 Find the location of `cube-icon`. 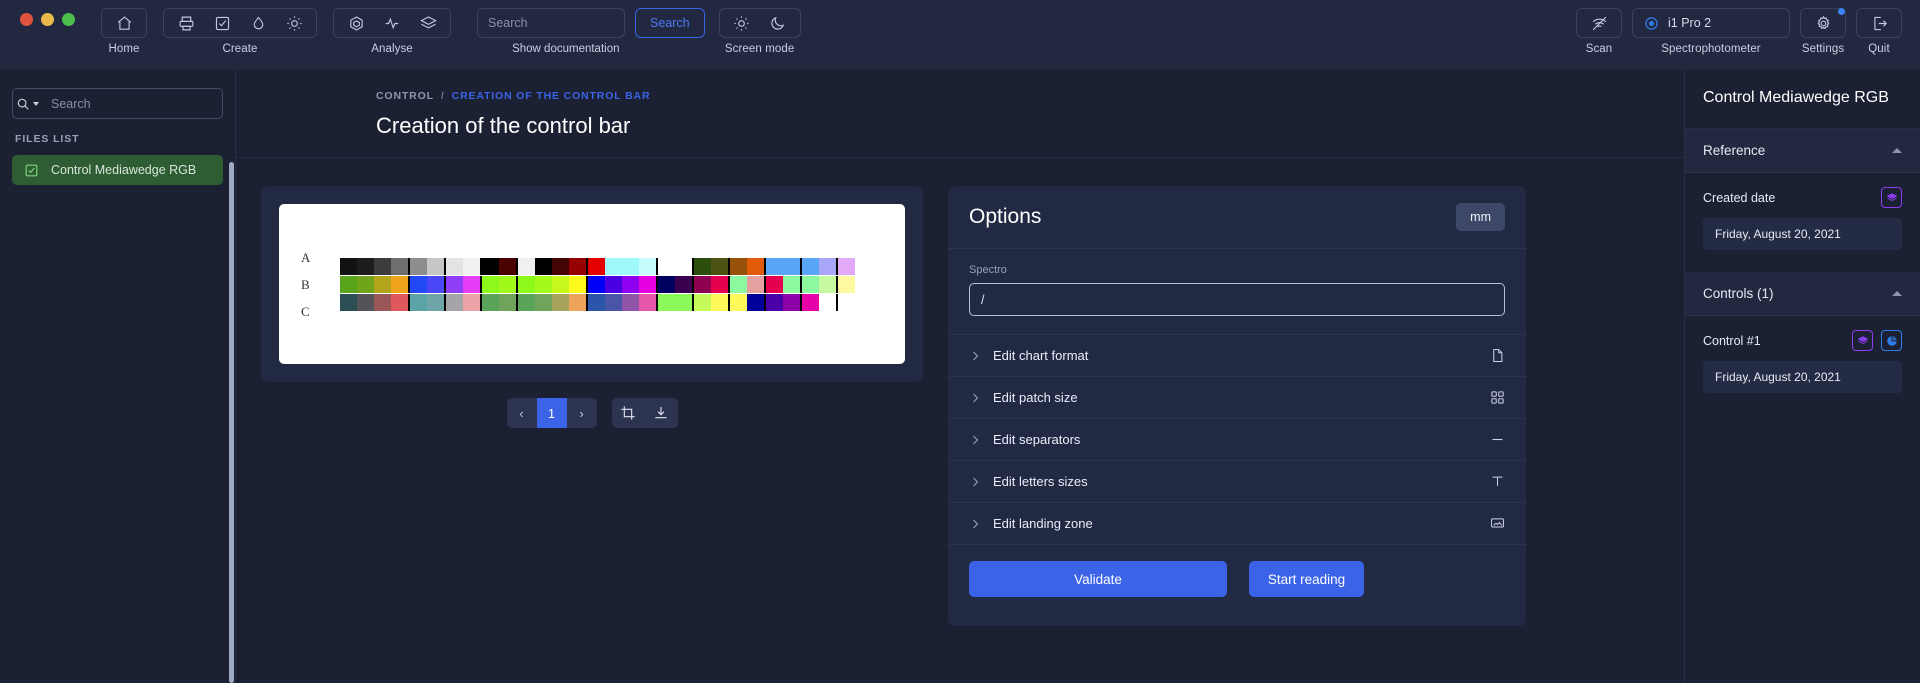

cube-icon is located at coordinates (356, 23).